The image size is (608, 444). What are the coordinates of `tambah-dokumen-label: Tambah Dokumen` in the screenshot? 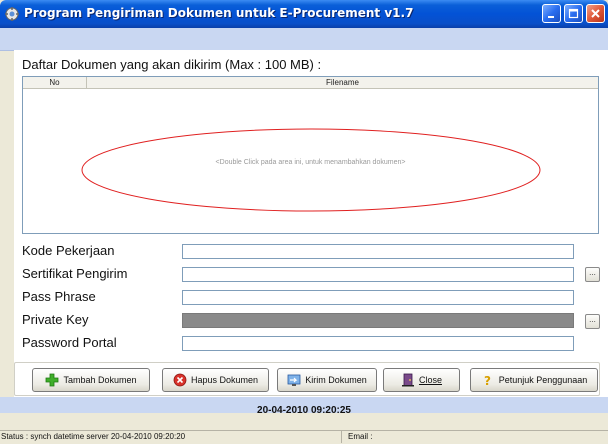 It's located at (100, 380).